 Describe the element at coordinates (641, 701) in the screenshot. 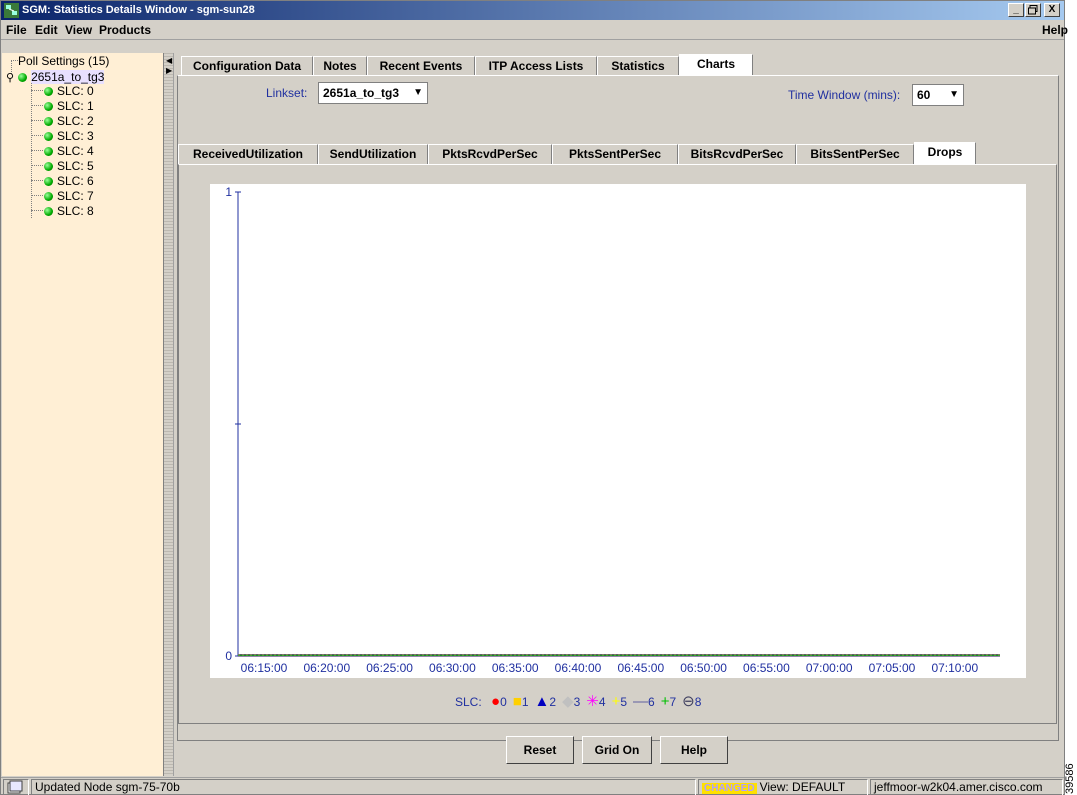

I see `legend-marker-dash-icon: —` at that location.